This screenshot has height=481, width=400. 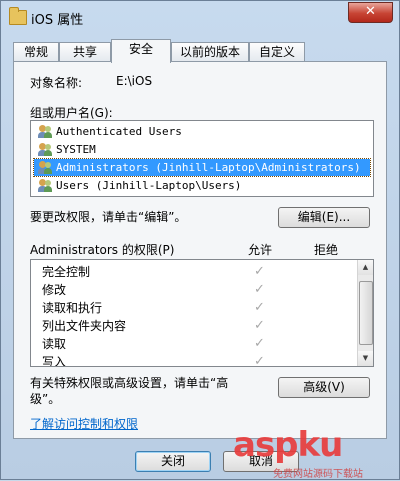 I want to click on permission-row: 列出文件夹内容 ✓, so click(x=194, y=326).